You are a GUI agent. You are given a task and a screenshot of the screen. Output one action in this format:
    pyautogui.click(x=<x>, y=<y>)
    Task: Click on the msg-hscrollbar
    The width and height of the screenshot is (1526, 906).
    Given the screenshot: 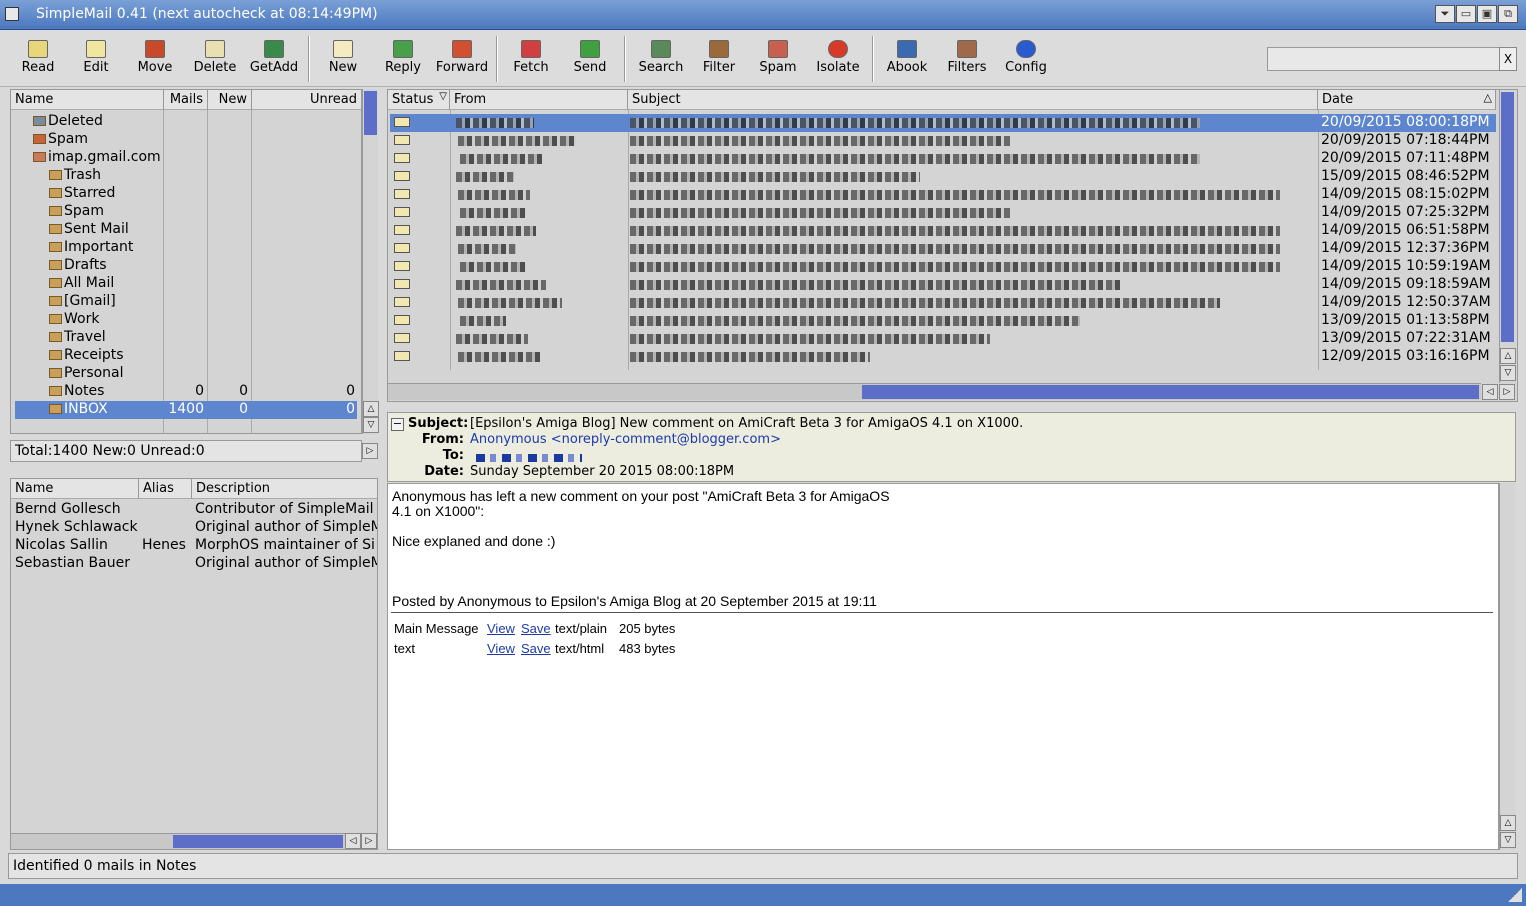 What is the action you would take?
    pyautogui.click(x=934, y=391)
    